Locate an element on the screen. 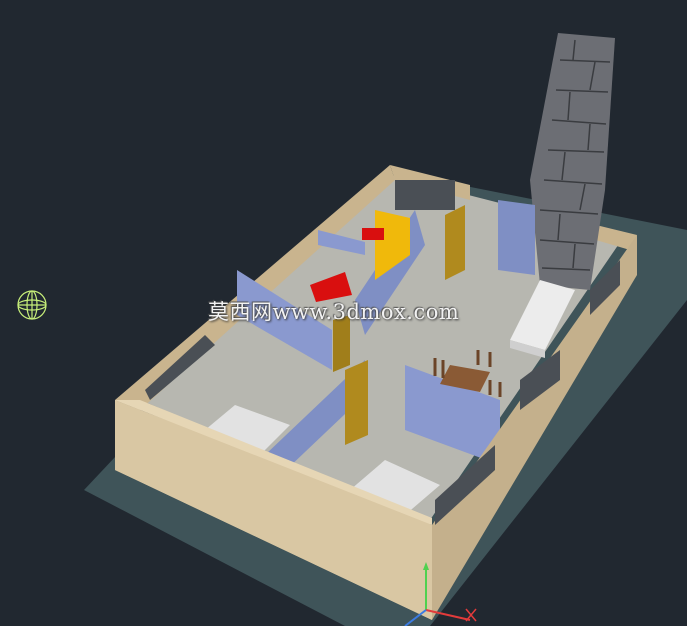 The image size is (687, 626). watermark-text: 莫西网www.3dmox.com is located at coordinates (334, 312).